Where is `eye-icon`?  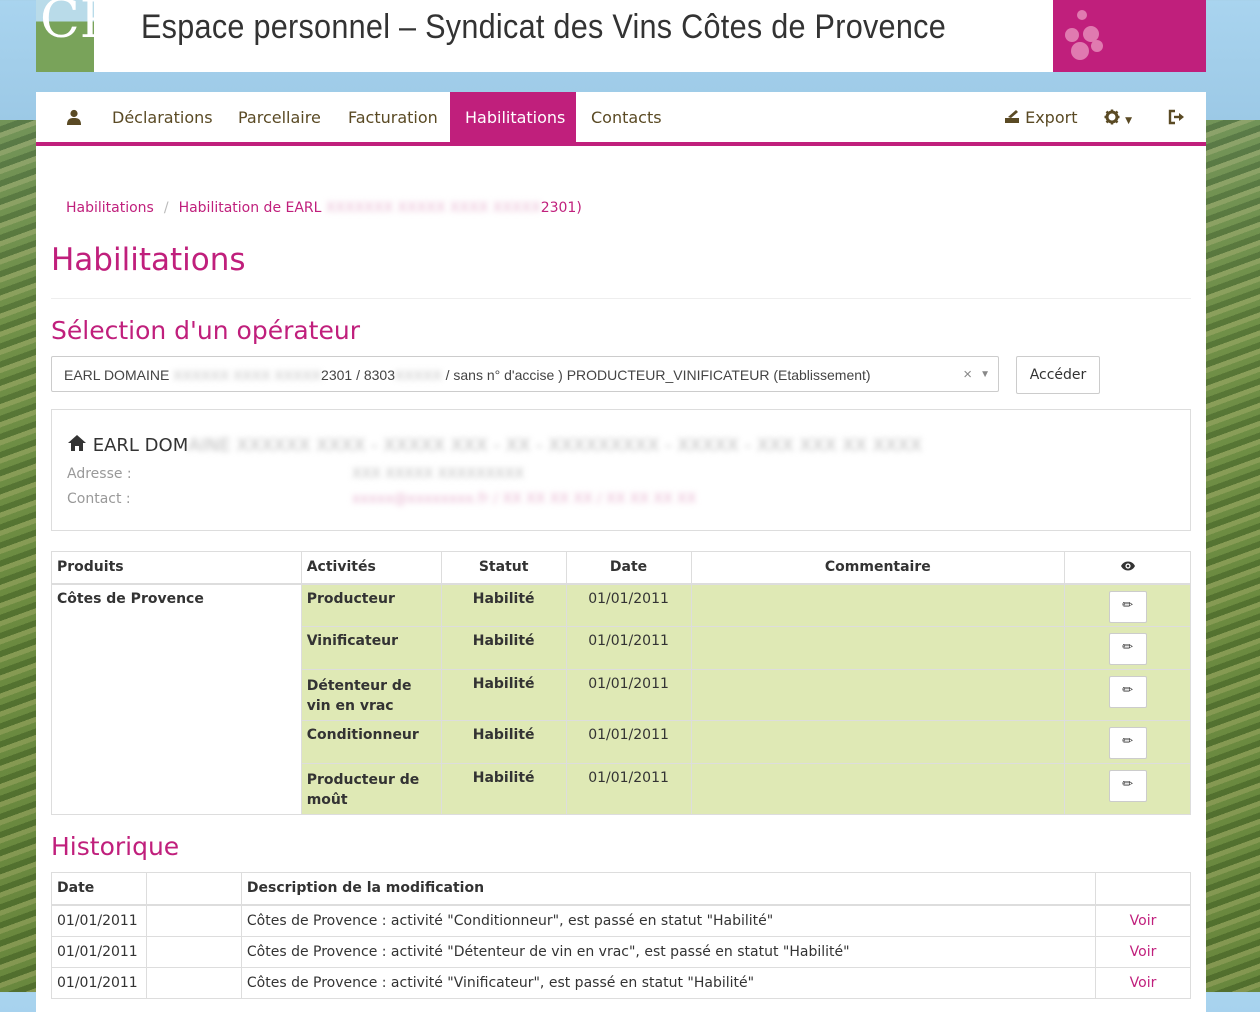
eye-icon is located at coordinates (1127, 566).